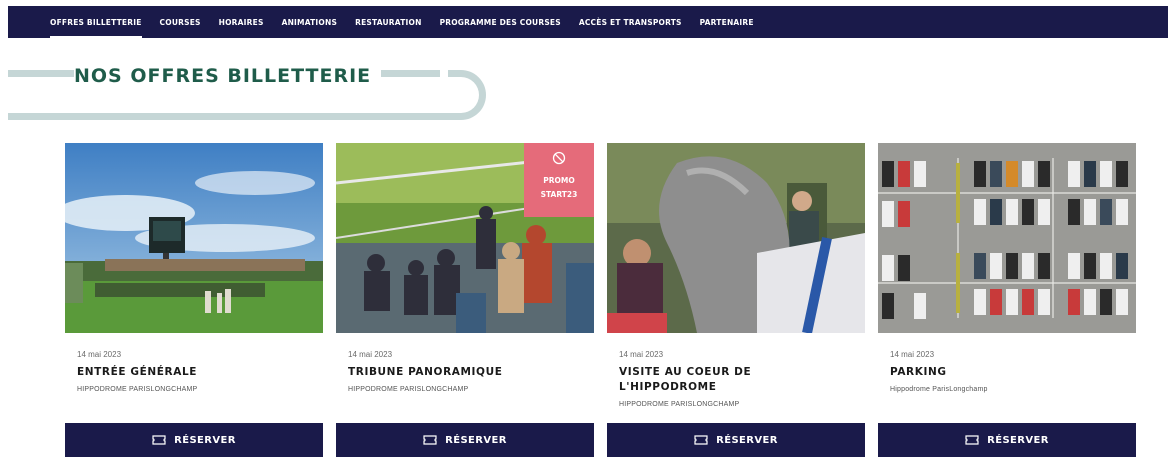 The height and width of the screenshot is (457, 1176). Describe the element at coordinates (1007, 238) in the screenshot. I see `offer-image-parking-lot` at that location.